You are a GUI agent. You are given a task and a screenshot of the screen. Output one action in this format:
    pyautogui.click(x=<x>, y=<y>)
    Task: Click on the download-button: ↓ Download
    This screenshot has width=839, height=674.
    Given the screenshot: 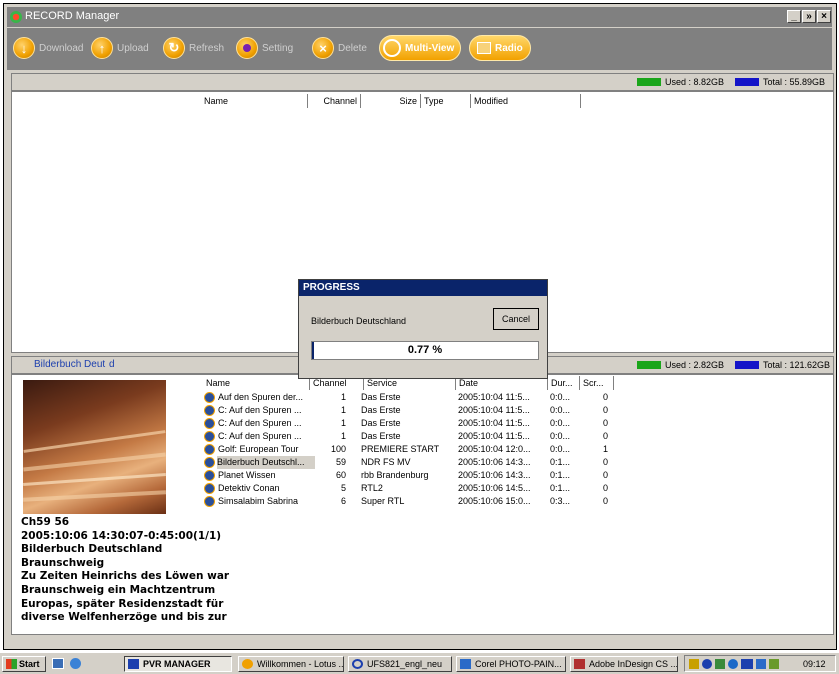 What is the action you would take?
    pyautogui.click(x=48, y=48)
    